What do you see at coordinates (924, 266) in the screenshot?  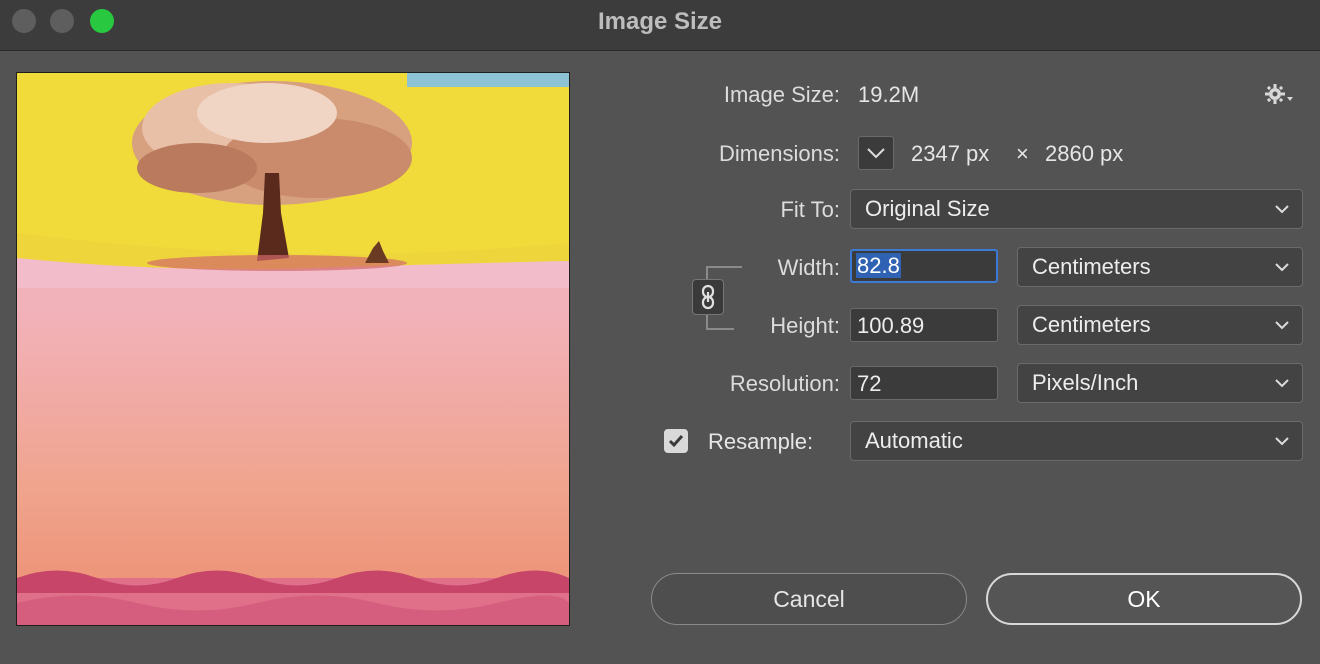 I see `width-input: 82.8` at bounding box center [924, 266].